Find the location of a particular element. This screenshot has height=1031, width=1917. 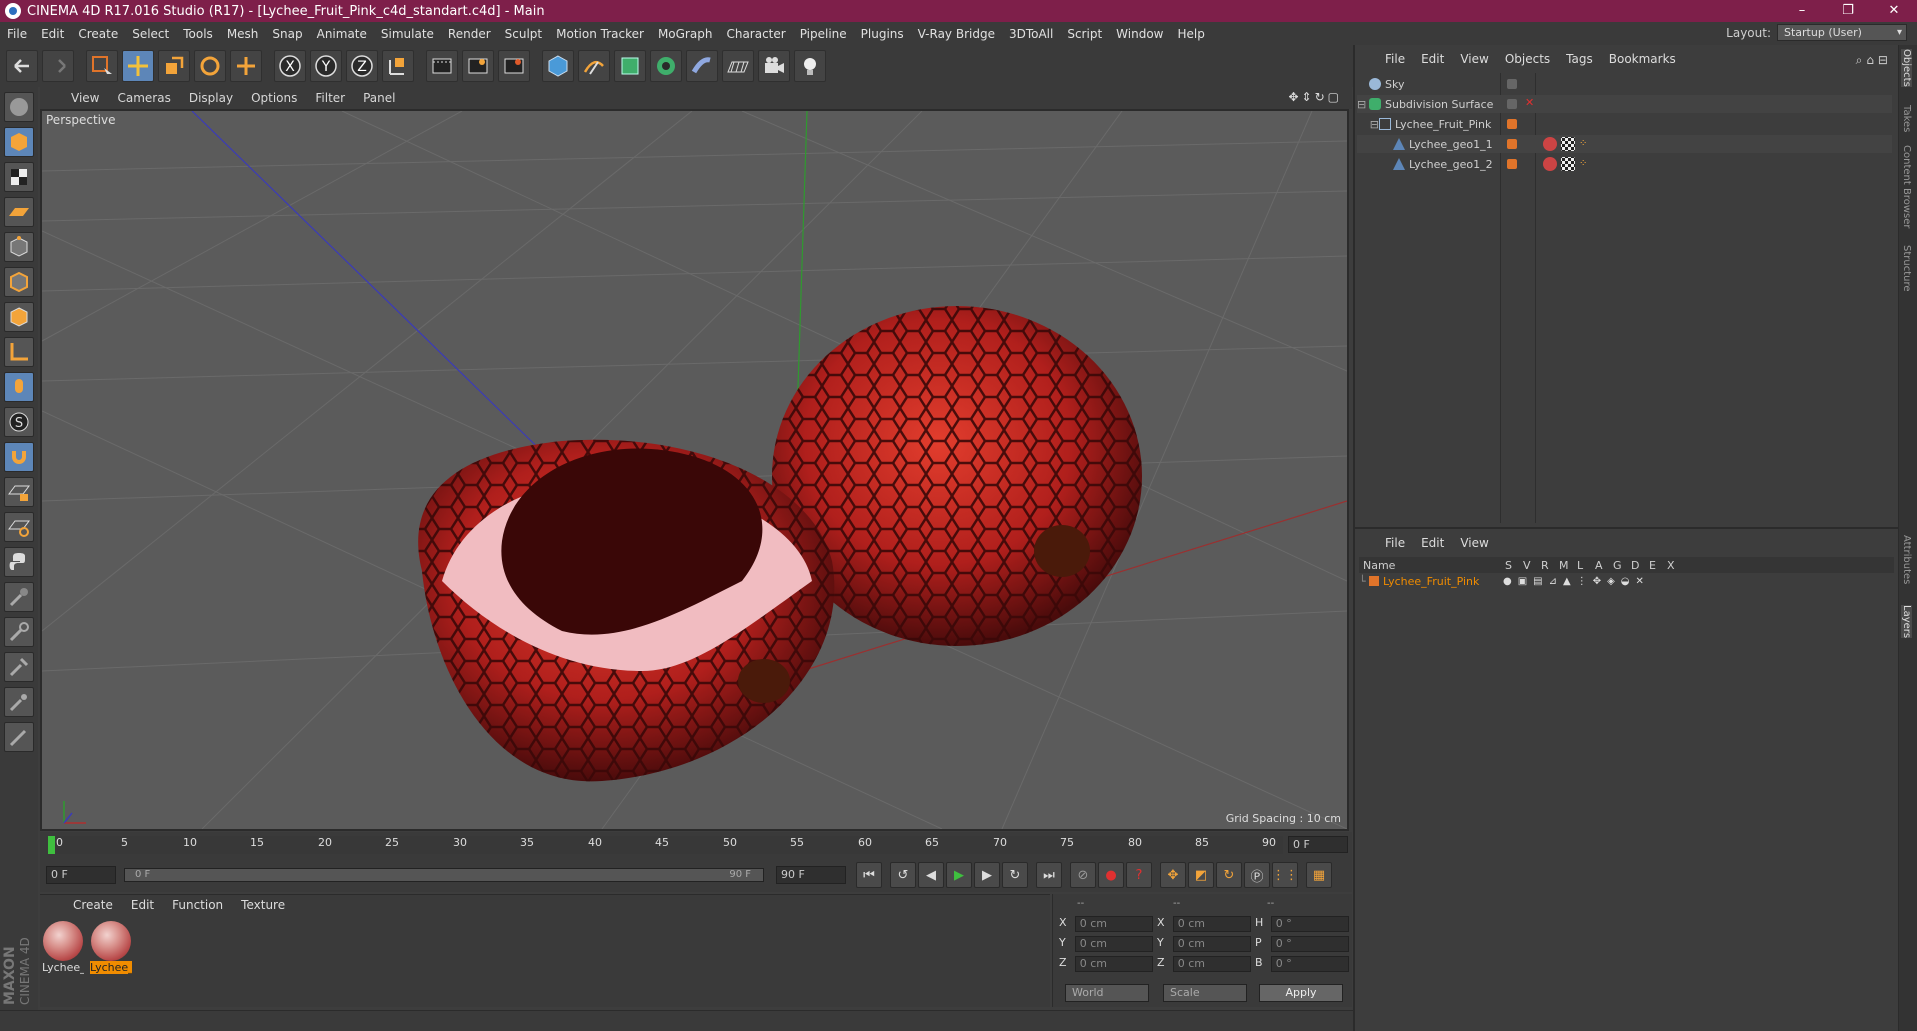

om-menu-view: View is located at coordinates (1474, 59).